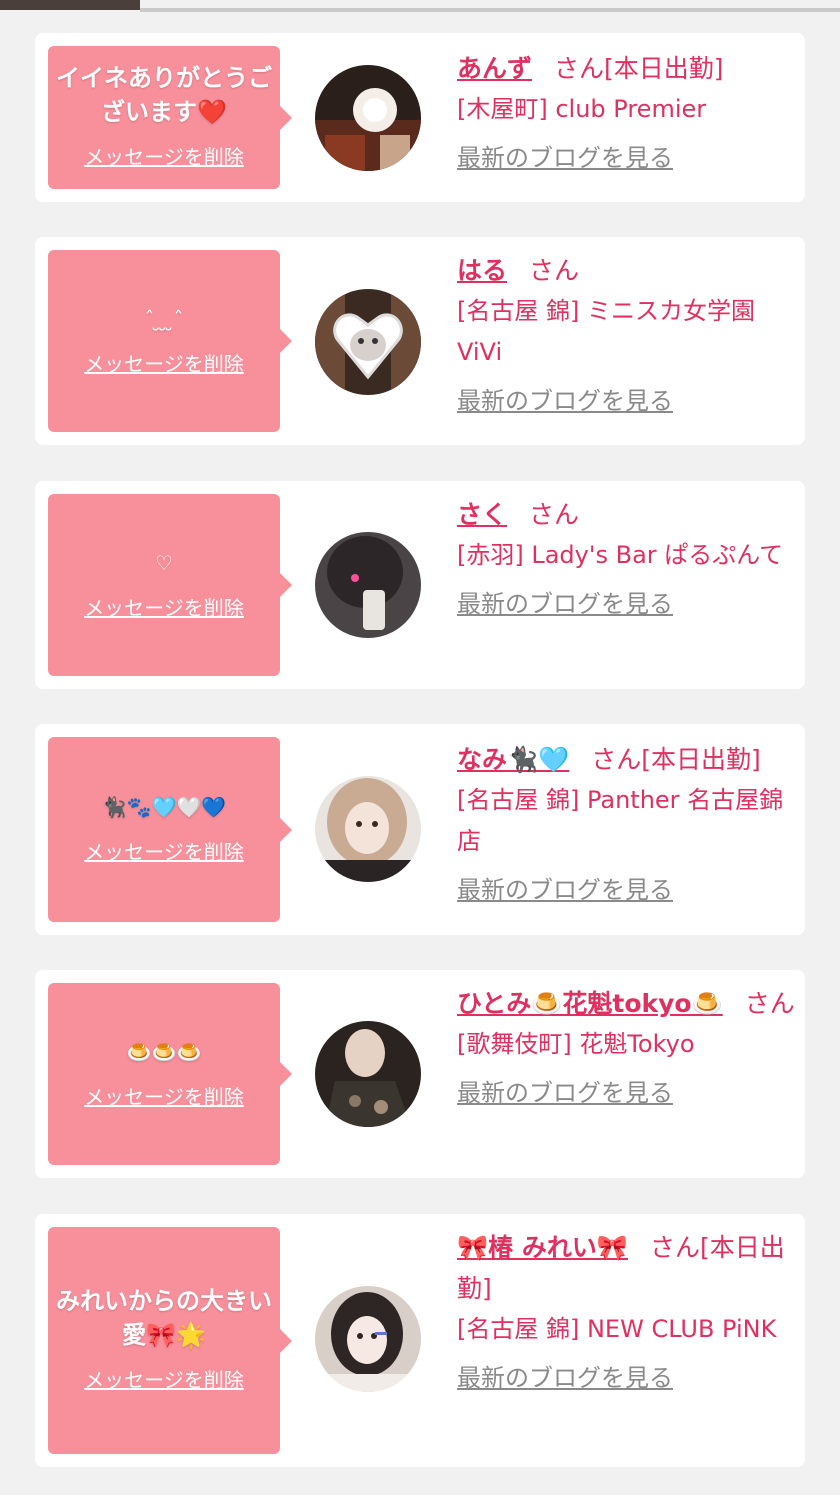 This screenshot has height=1495, width=840. What do you see at coordinates (420, 6) in the screenshot?
I see `top-bar` at bounding box center [420, 6].